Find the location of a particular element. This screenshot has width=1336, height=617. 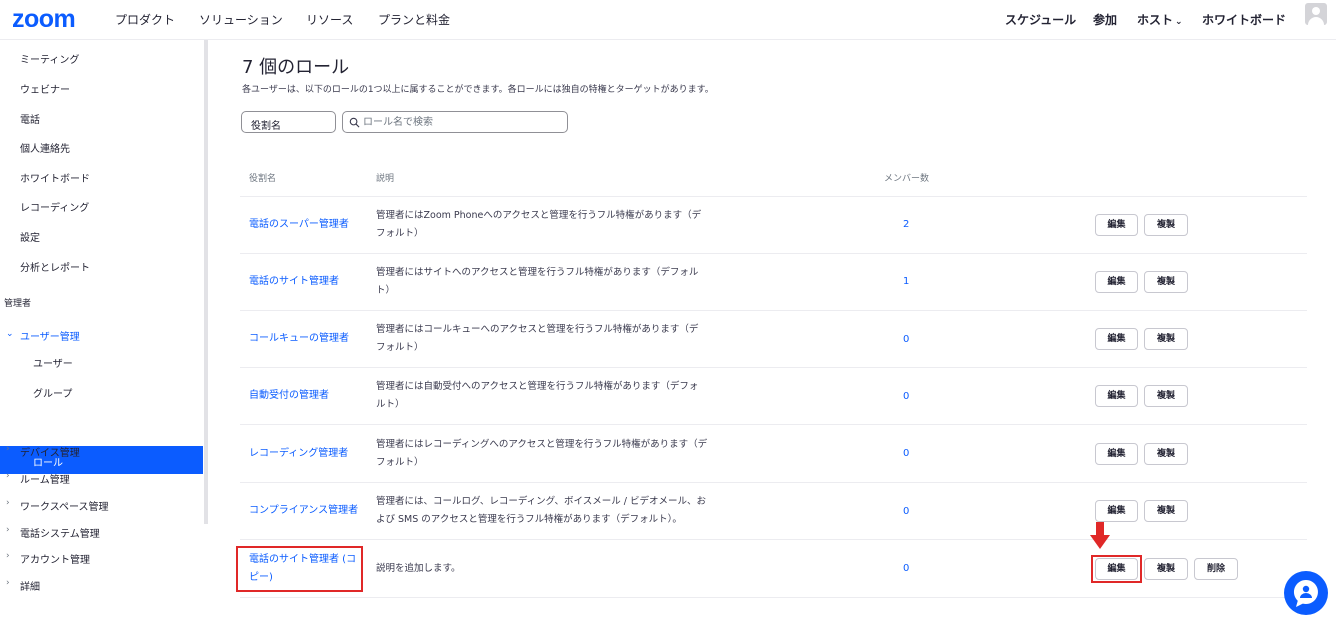

delete-button: 削除 is located at coordinates (1216, 569).